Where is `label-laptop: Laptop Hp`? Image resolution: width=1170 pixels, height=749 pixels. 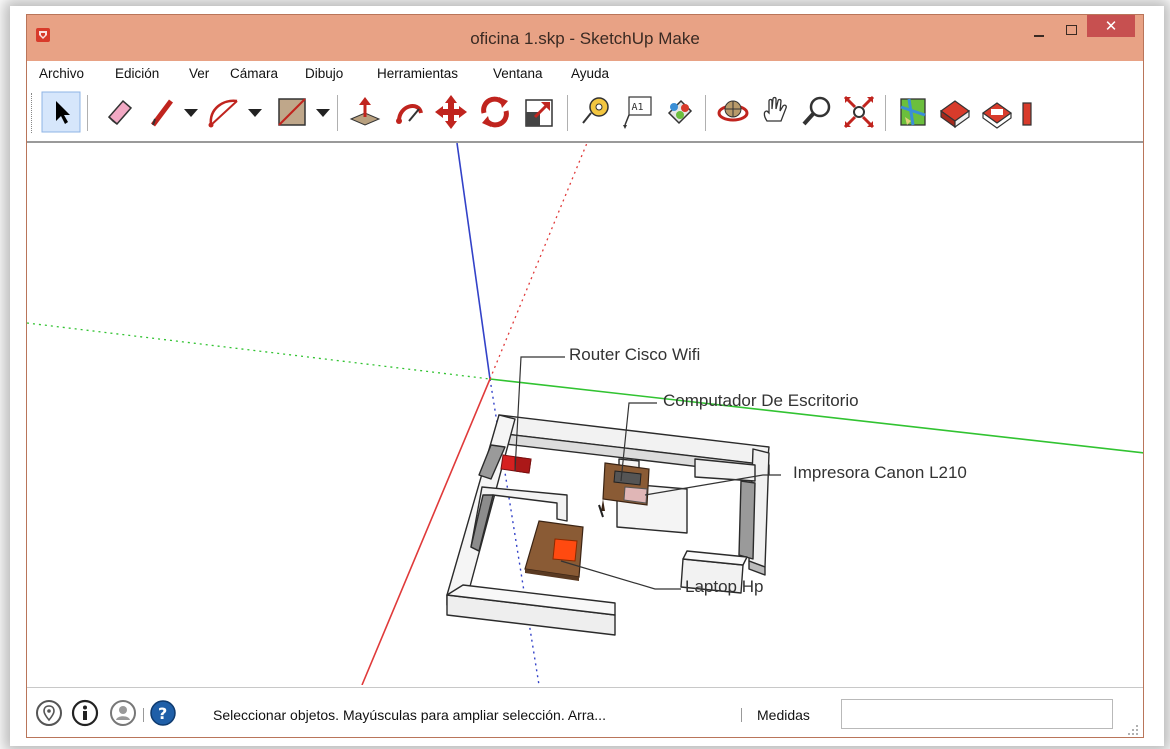
label-laptop: Laptop Hp is located at coordinates (724, 587).